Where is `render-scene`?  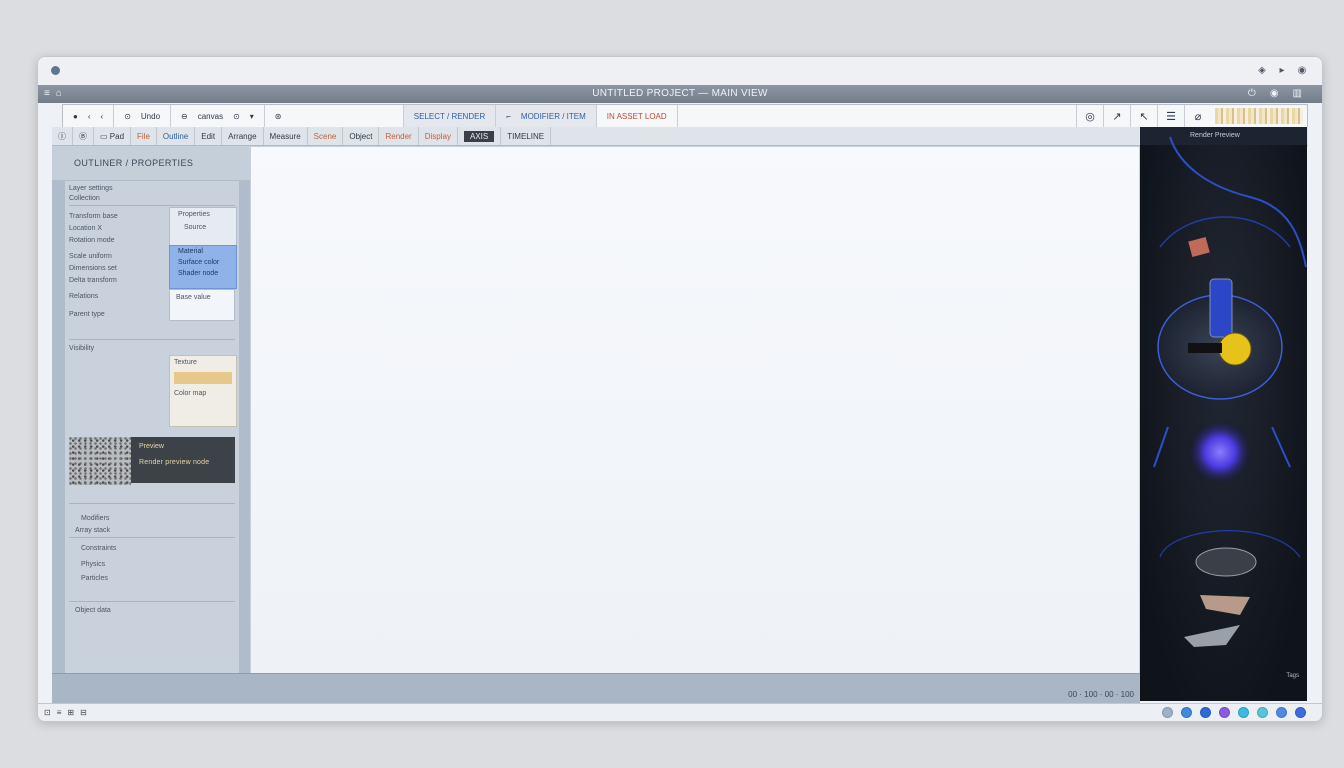 render-scene is located at coordinates (1230, 391).